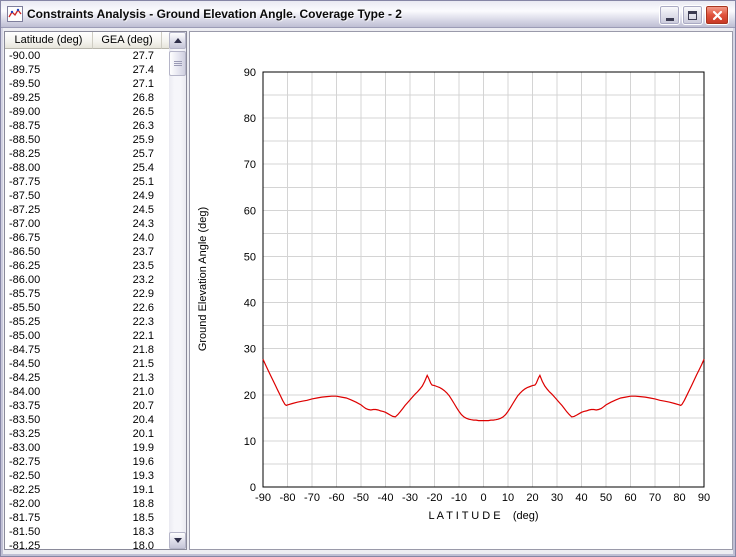  What do you see at coordinates (87, 490) in the screenshot?
I see `table-row: -82.25 19.1` at bounding box center [87, 490].